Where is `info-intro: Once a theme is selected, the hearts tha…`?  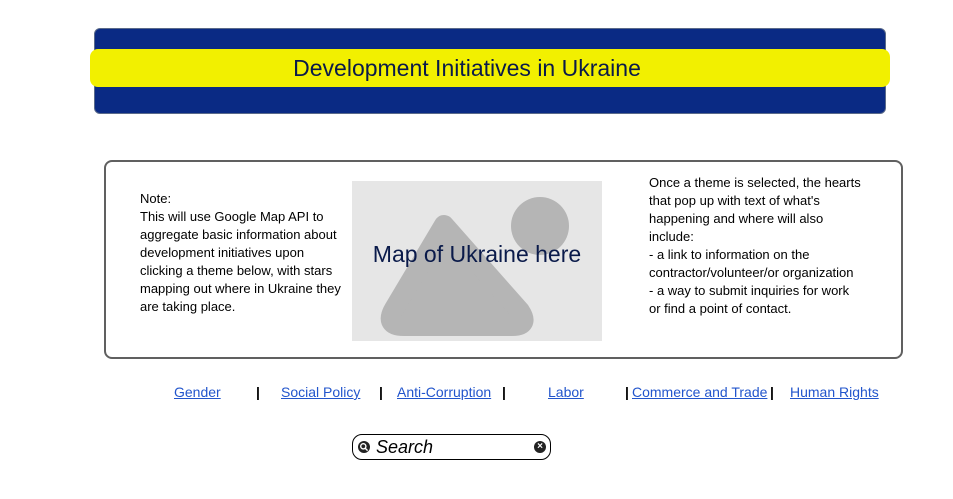
info-intro: Once a theme is selected, the hearts tha… is located at coordinates (755, 209).